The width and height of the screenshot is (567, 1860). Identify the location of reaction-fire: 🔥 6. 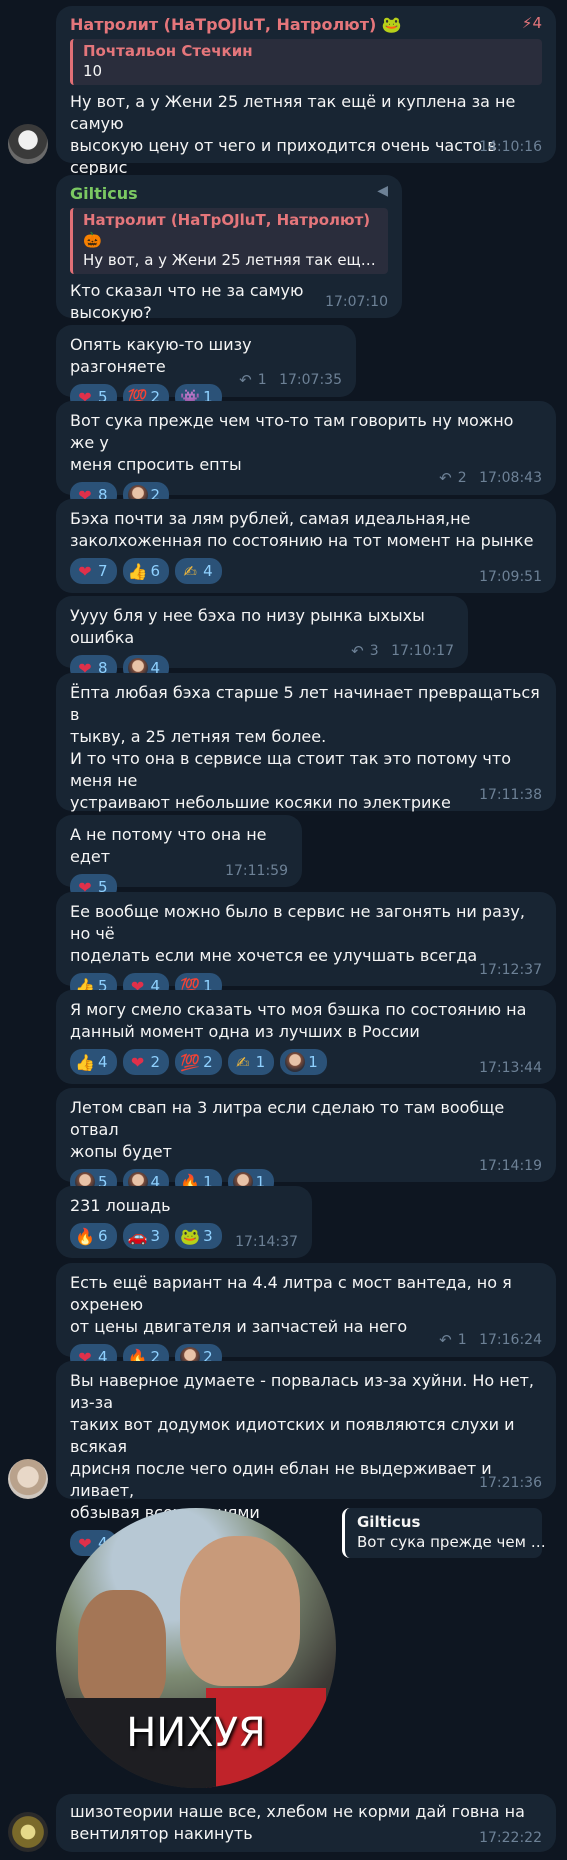
(93, 1236).